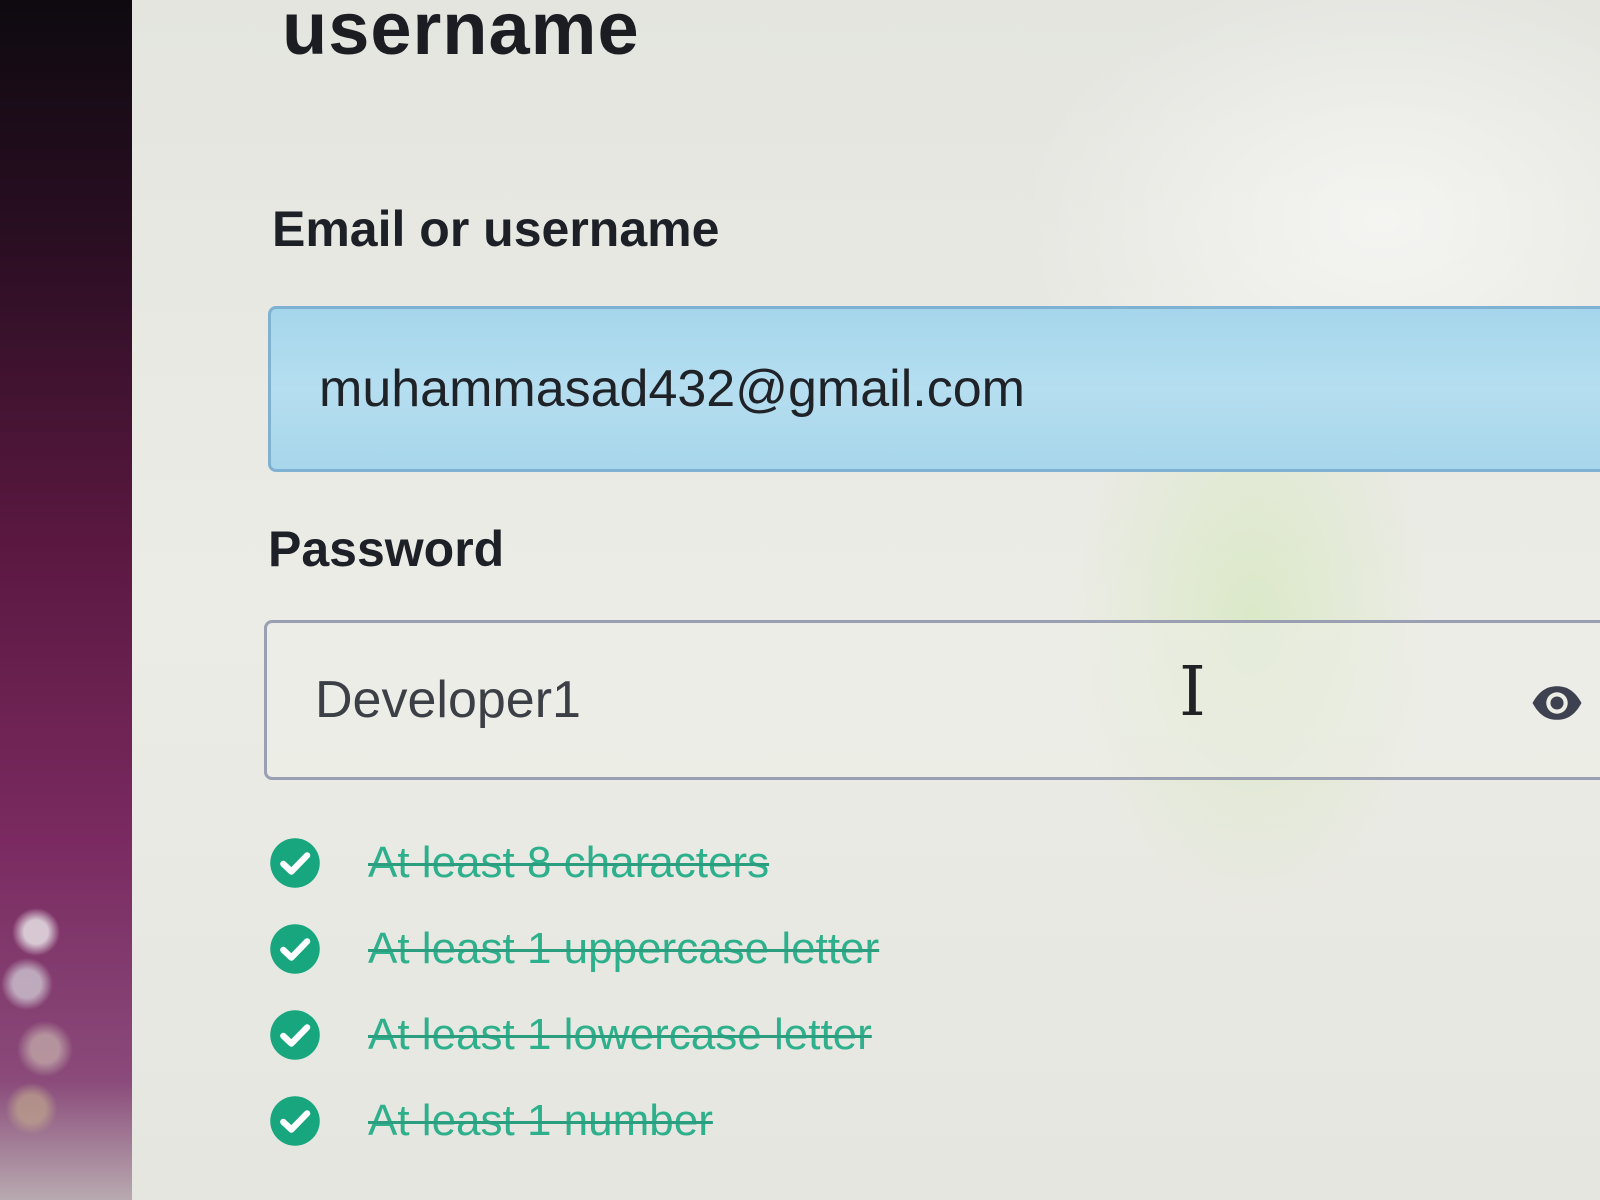  What do you see at coordinates (461, 35) in the screenshot?
I see `page-title: username` at bounding box center [461, 35].